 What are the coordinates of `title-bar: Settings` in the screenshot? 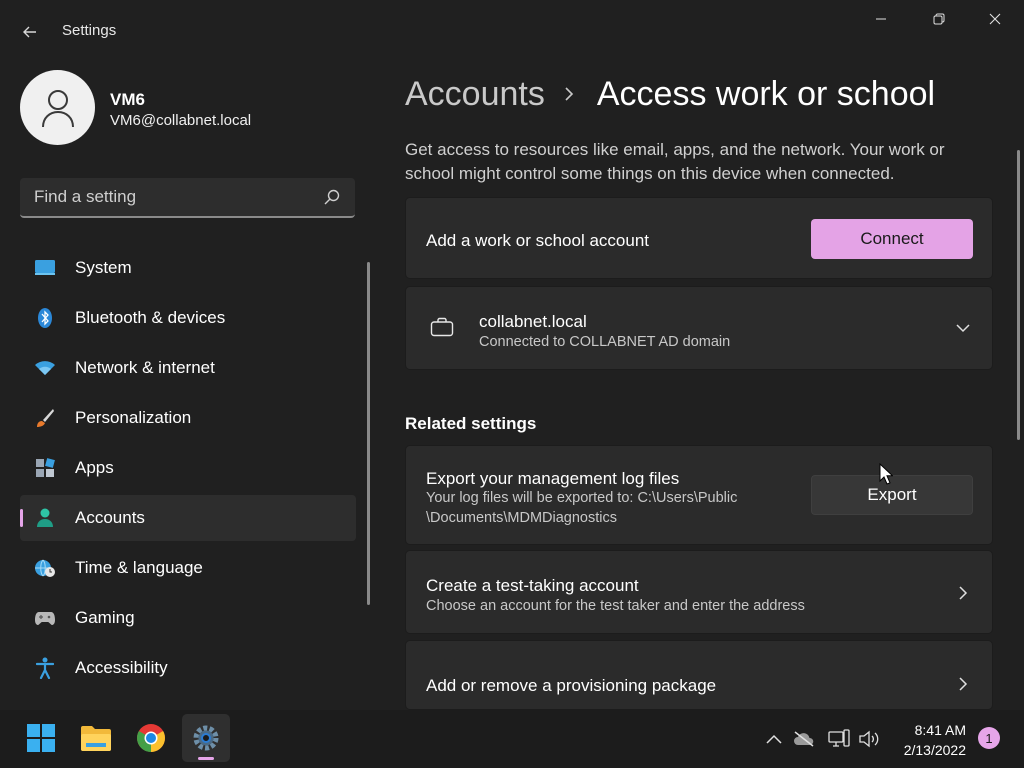 It's located at (512, 24).